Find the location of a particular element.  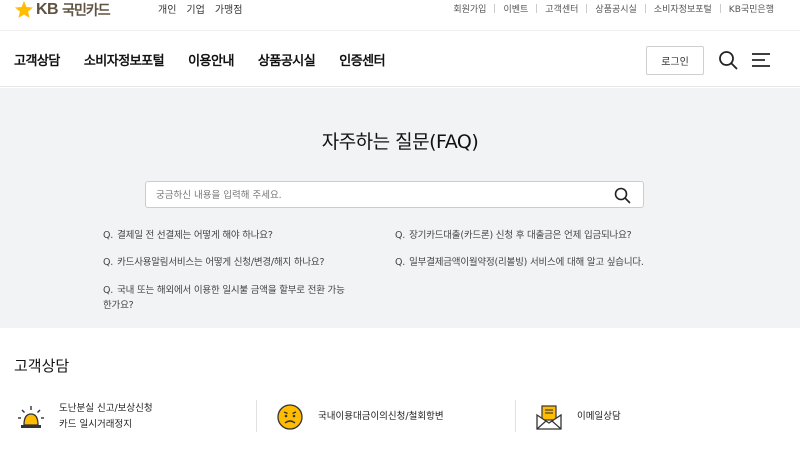

segment-merchant: 가맹점 is located at coordinates (229, 8).